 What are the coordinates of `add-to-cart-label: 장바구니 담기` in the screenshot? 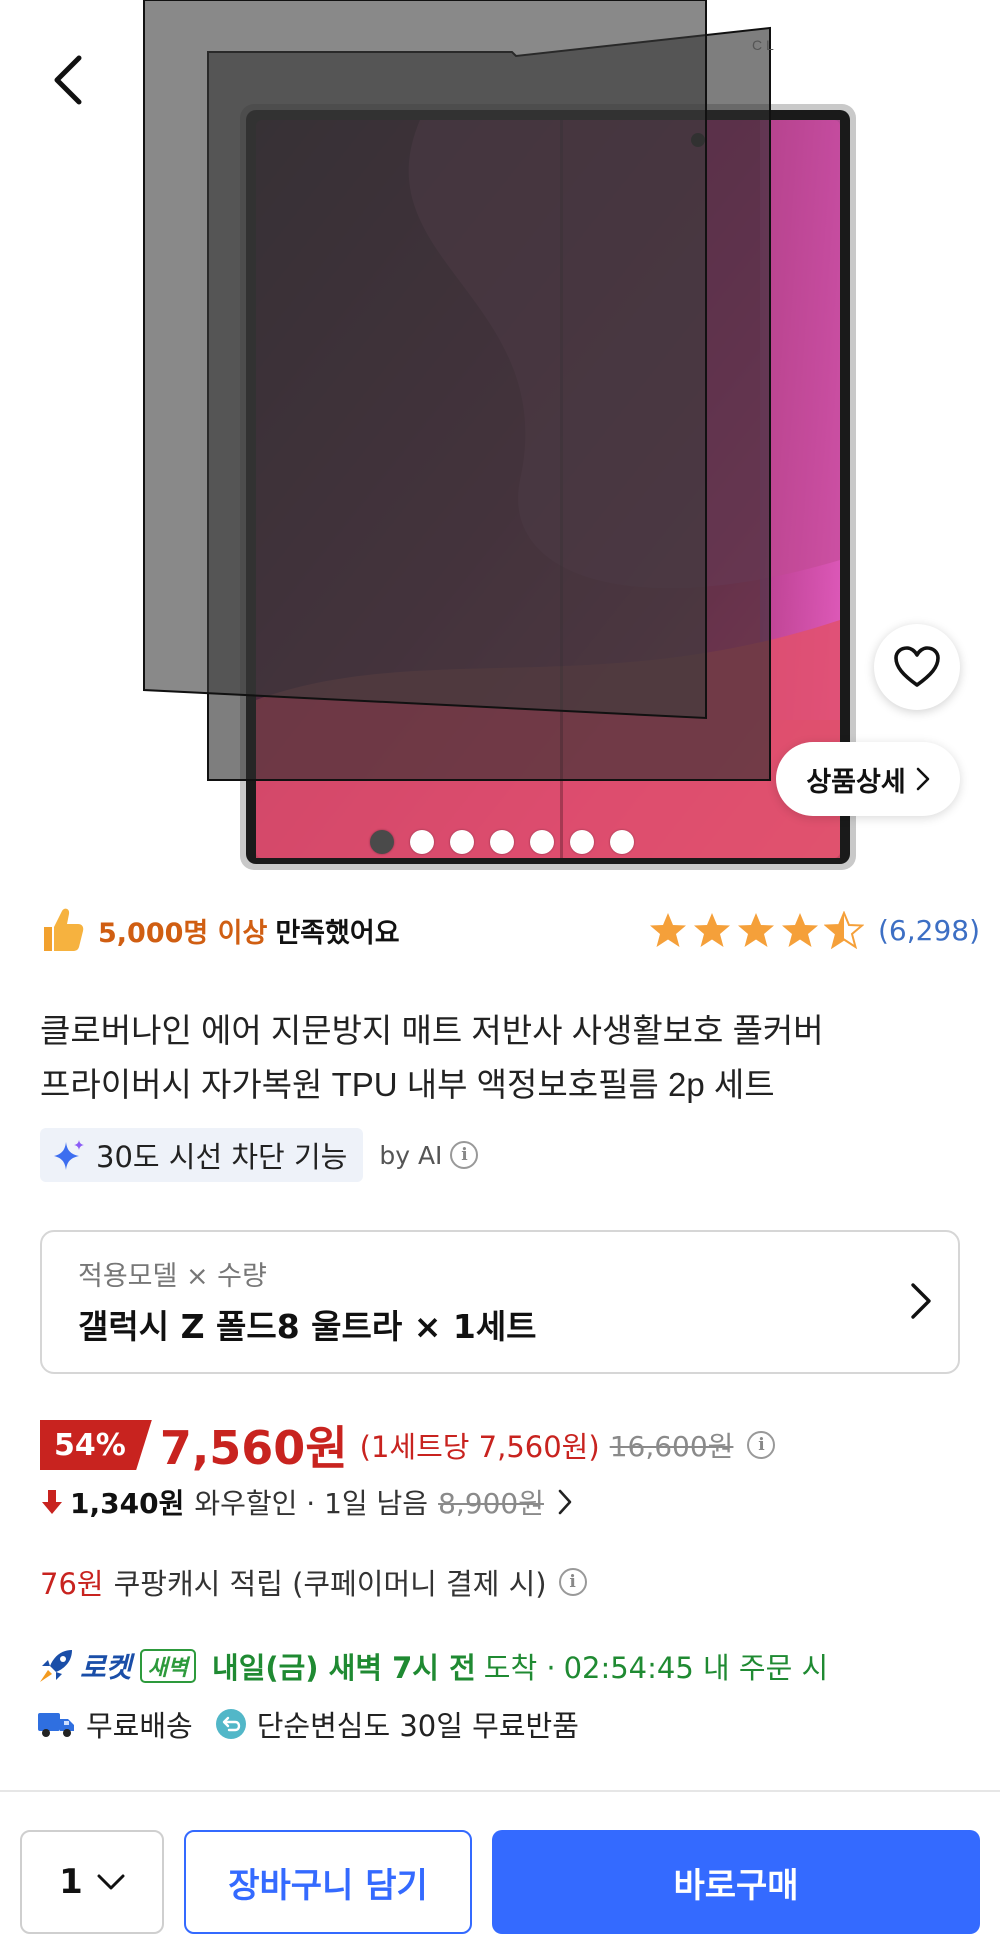 It's located at (328, 1885).